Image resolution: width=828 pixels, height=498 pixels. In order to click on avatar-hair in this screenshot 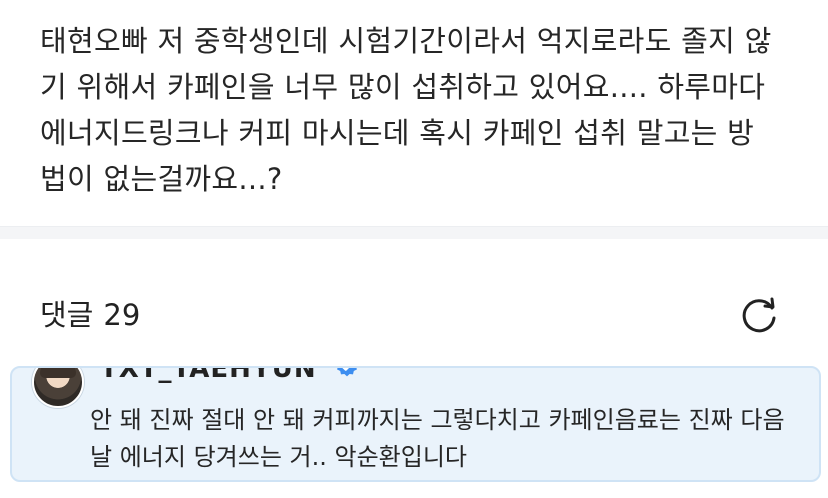, I will do `click(58, 373)`.